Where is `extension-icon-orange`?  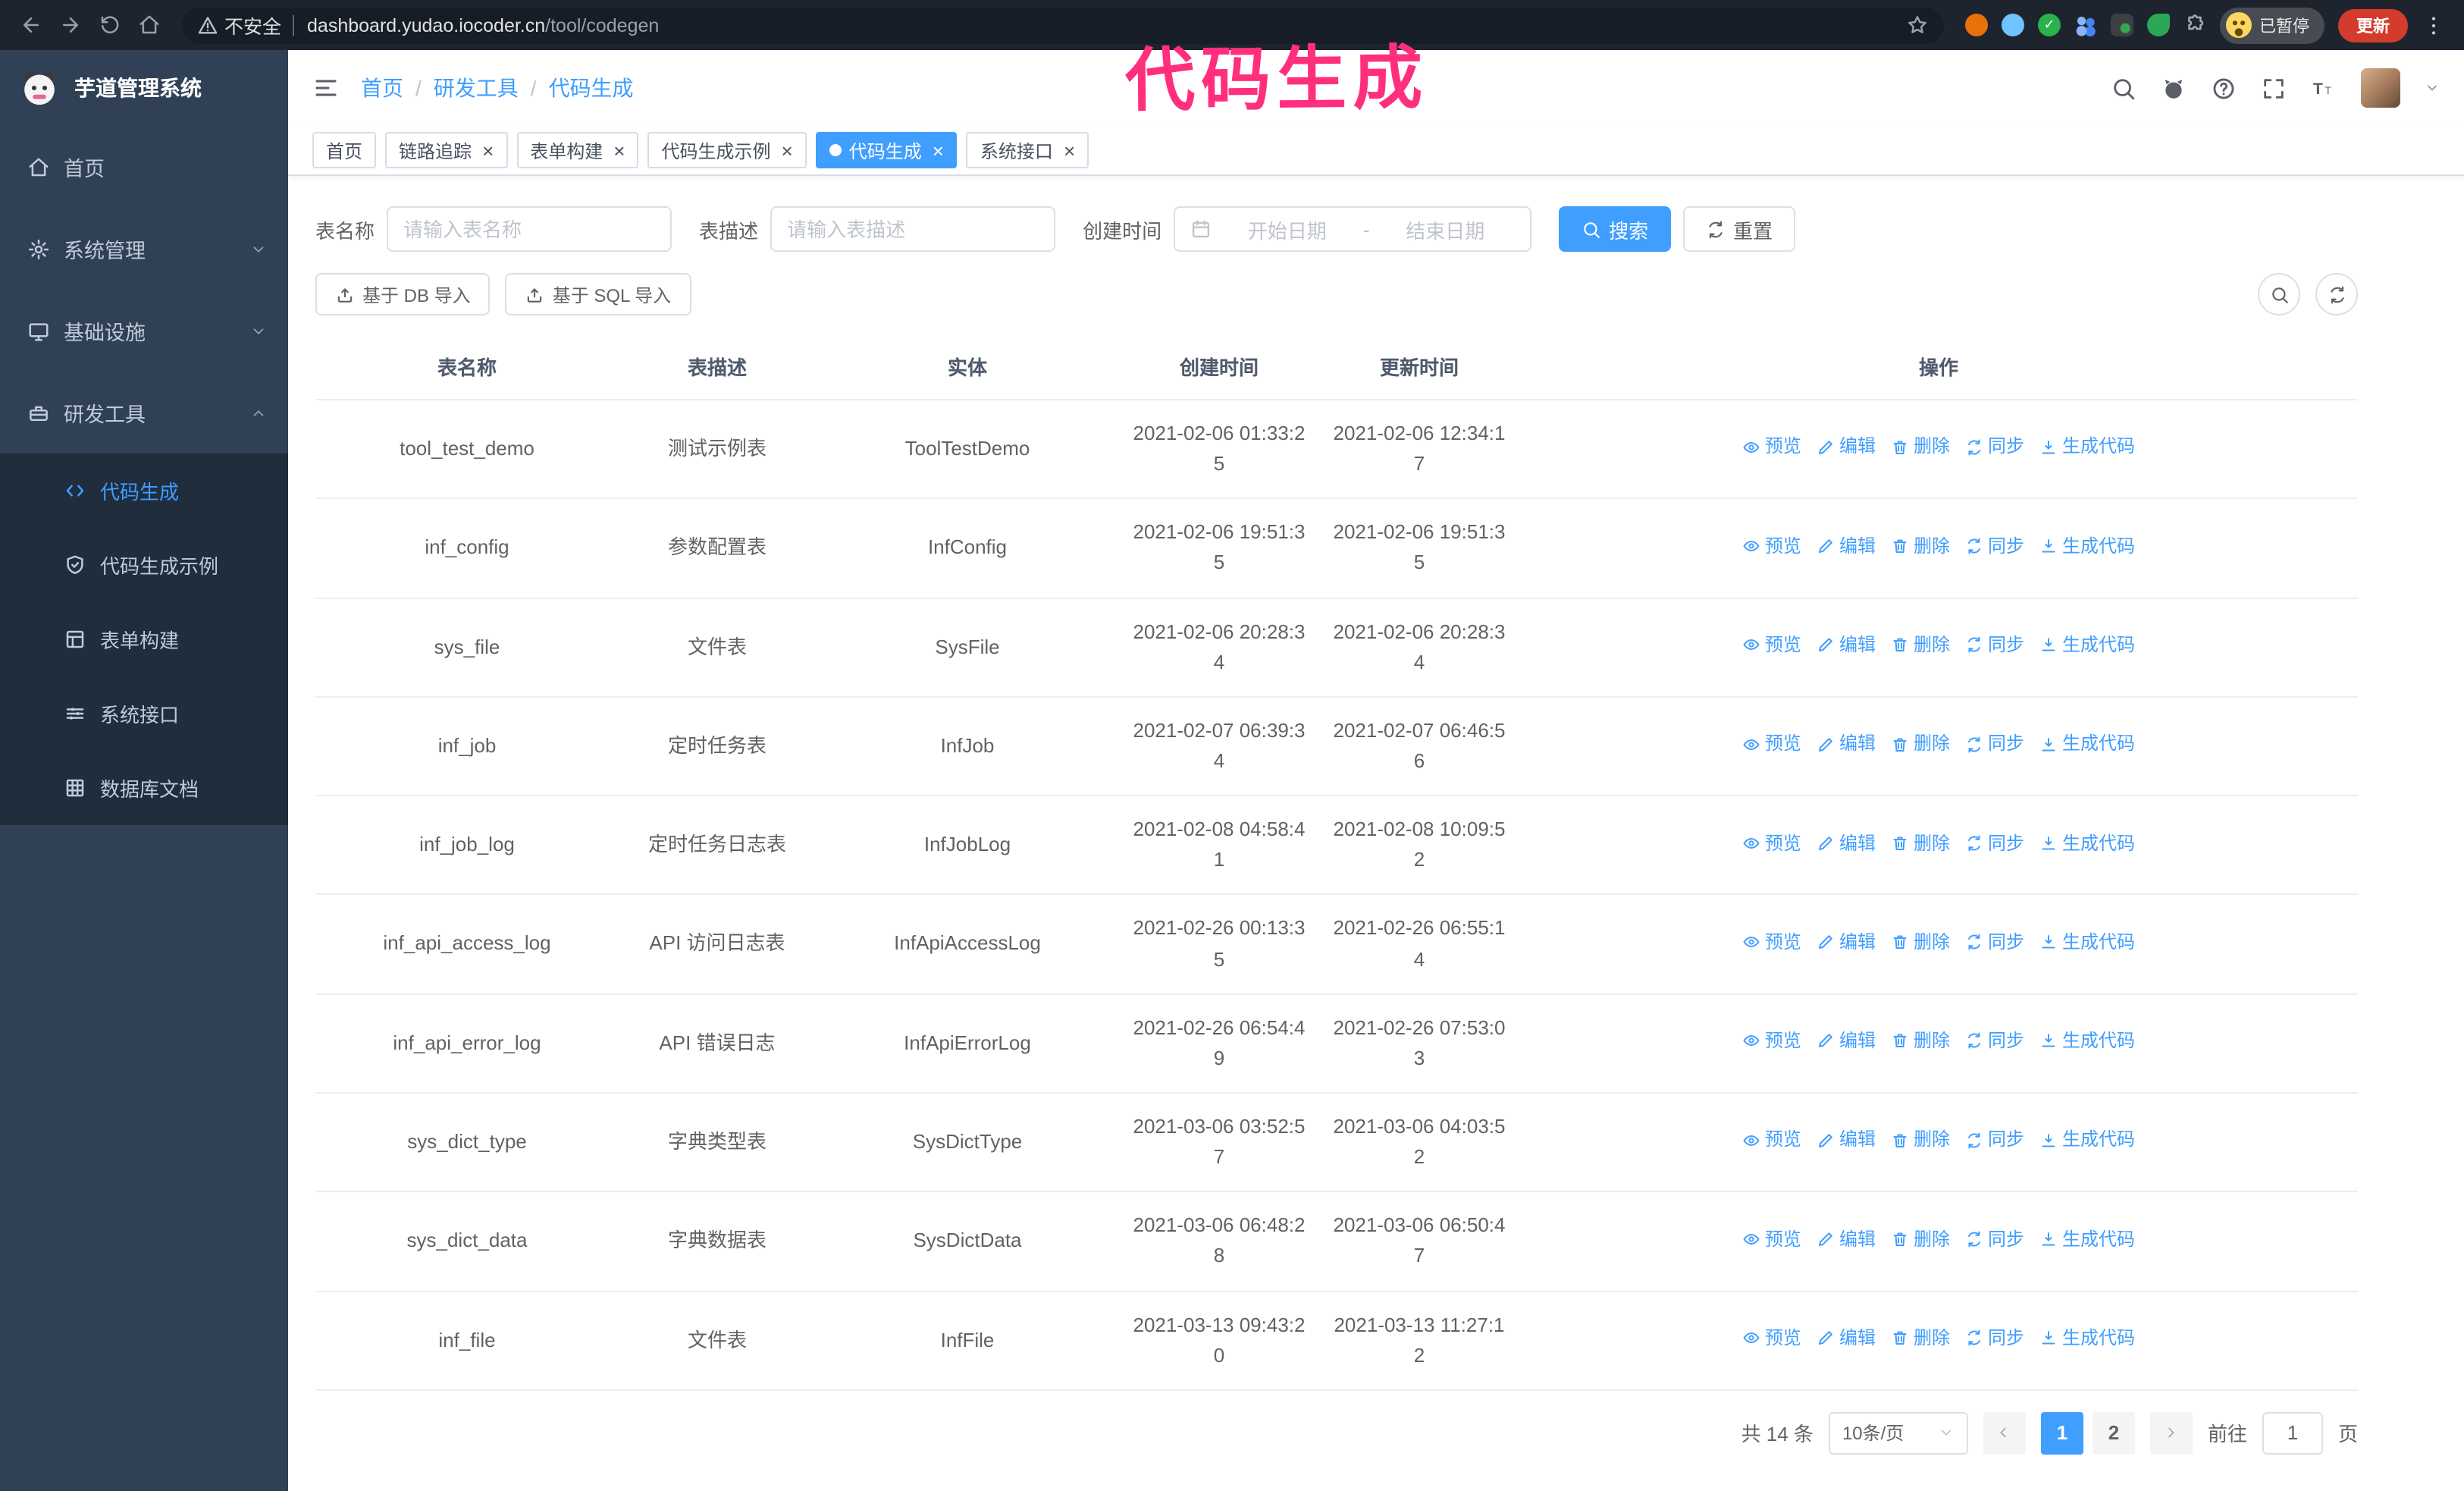 extension-icon-orange is located at coordinates (1976, 25).